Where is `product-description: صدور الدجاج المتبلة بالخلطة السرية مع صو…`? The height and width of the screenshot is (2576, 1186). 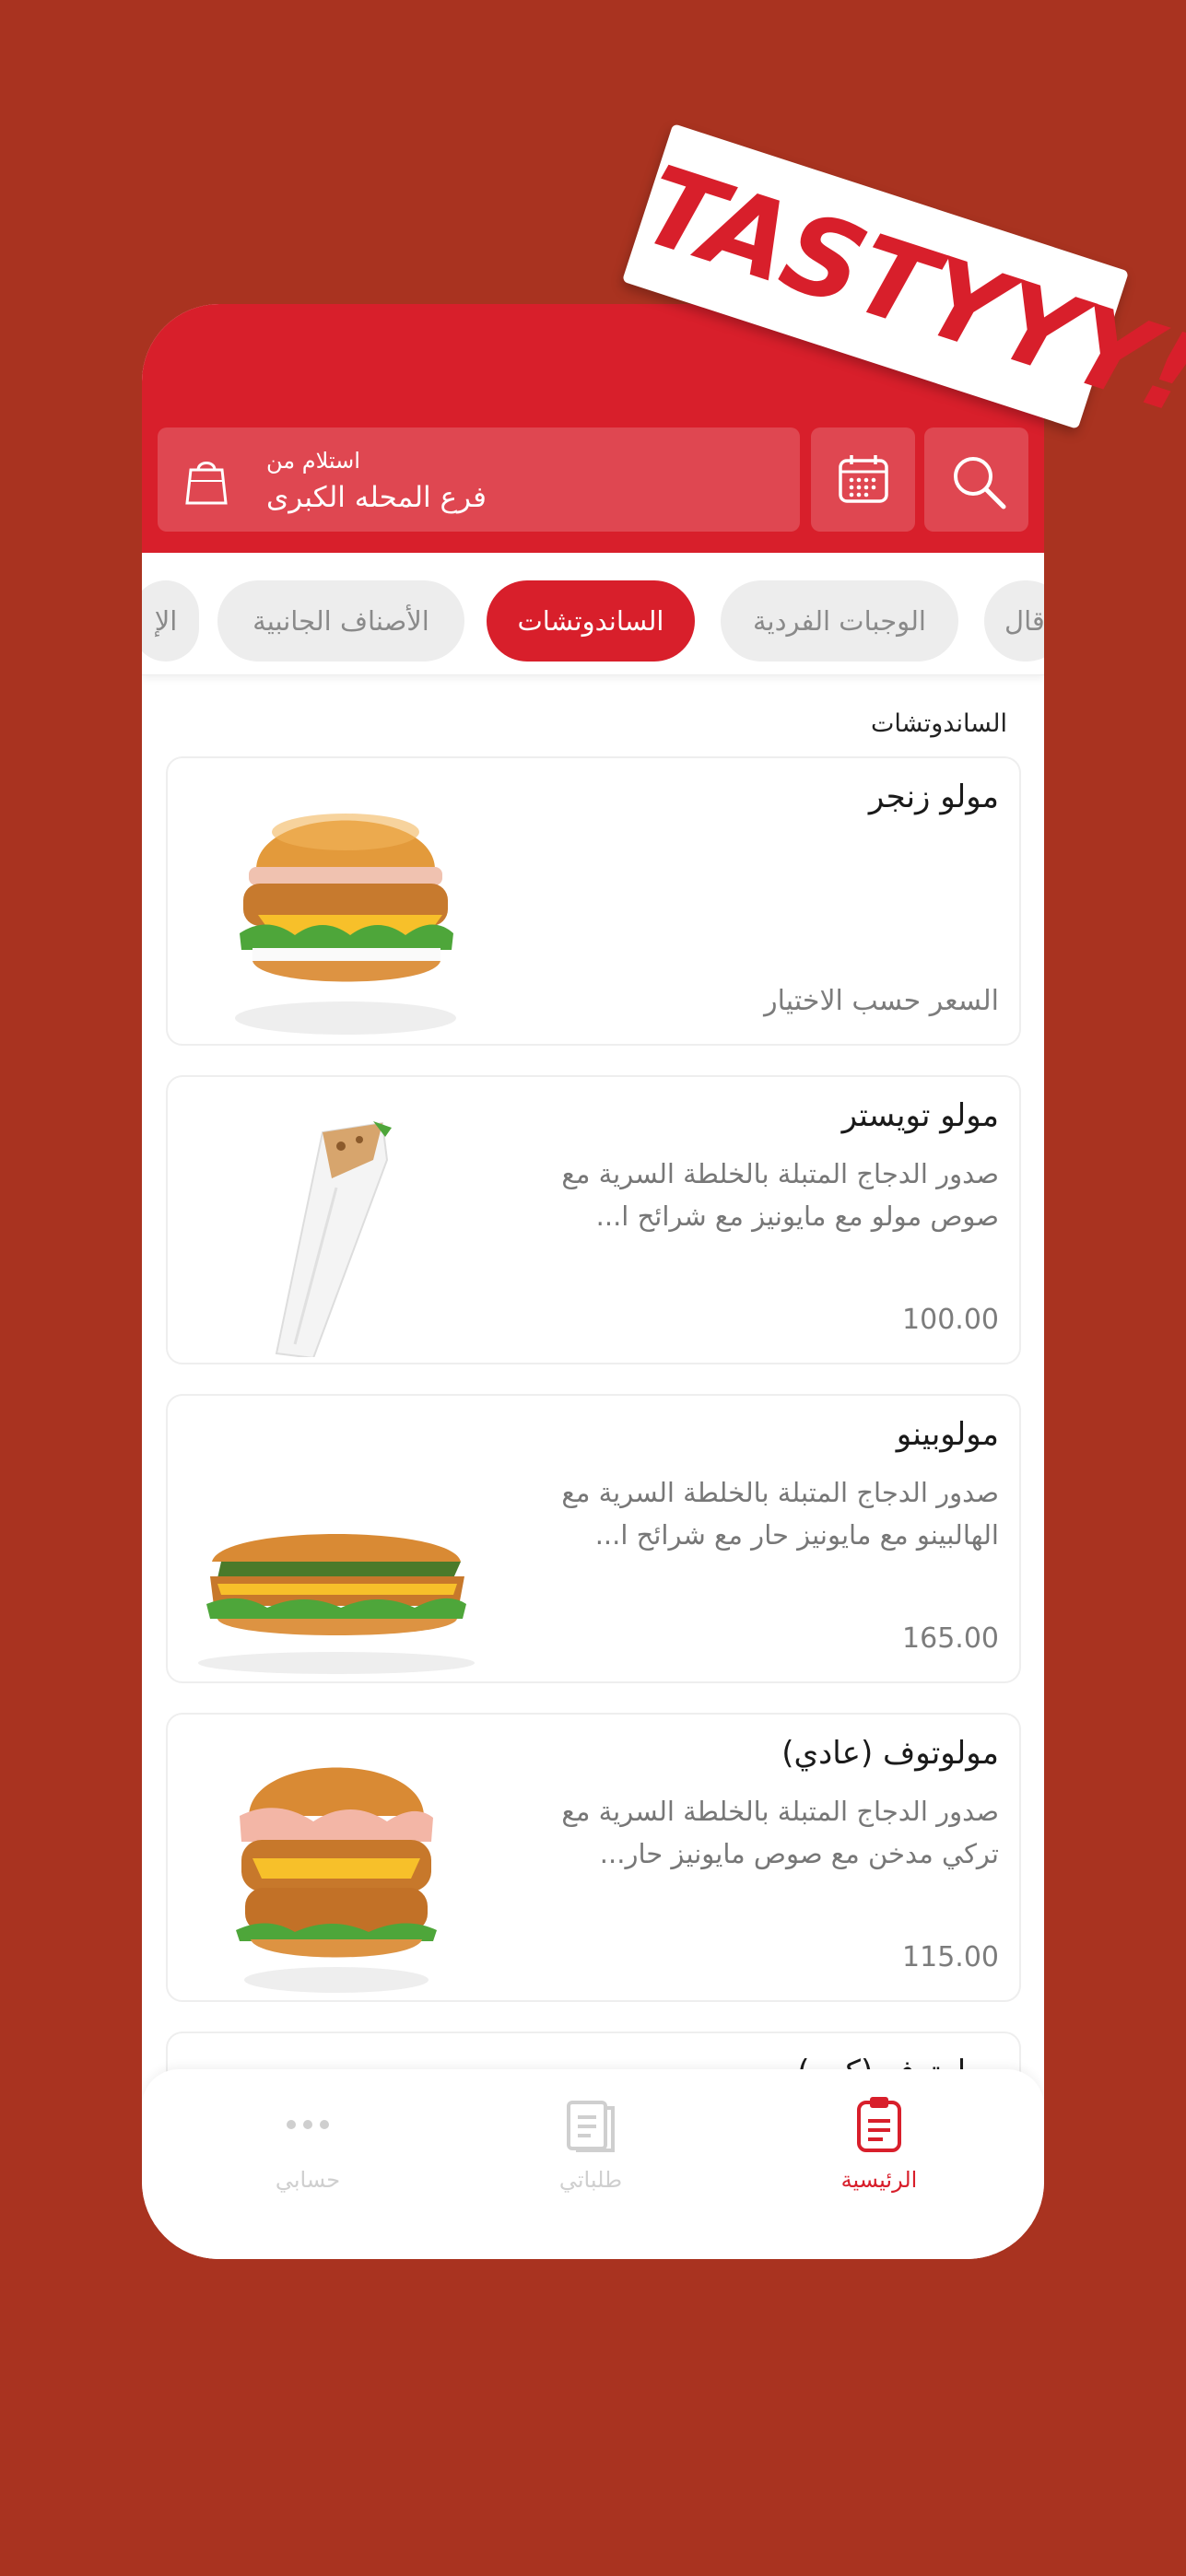
product-description: صدور الدجاج المتبلة بالخلطة السرية مع صو… is located at coordinates (780, 1195).